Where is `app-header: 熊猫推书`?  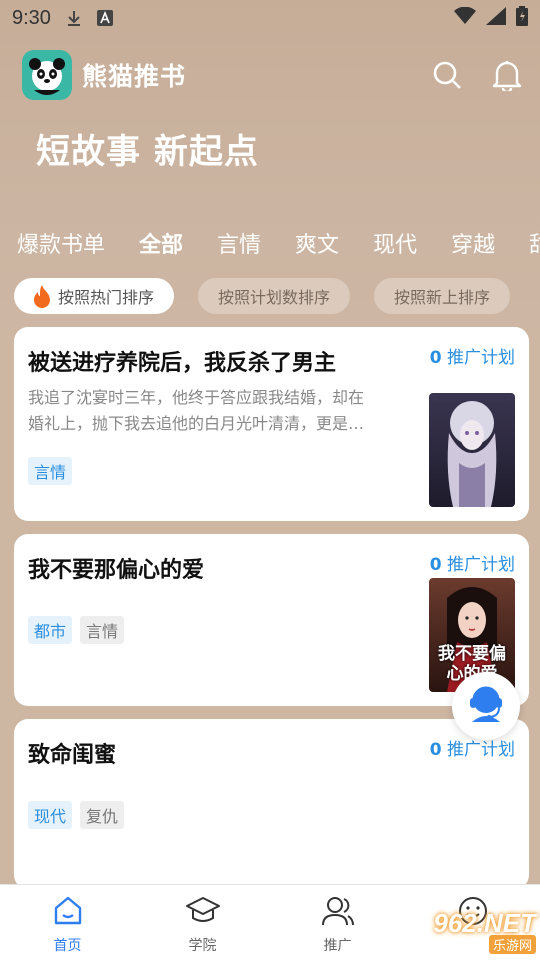 app-header: 熊猫推书 is located at coordinates (272, 75).